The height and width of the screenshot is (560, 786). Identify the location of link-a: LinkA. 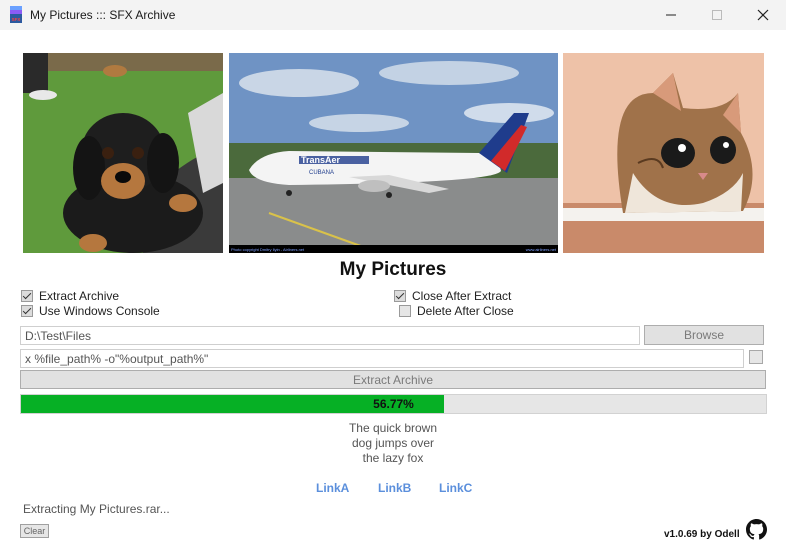
(332, 488).